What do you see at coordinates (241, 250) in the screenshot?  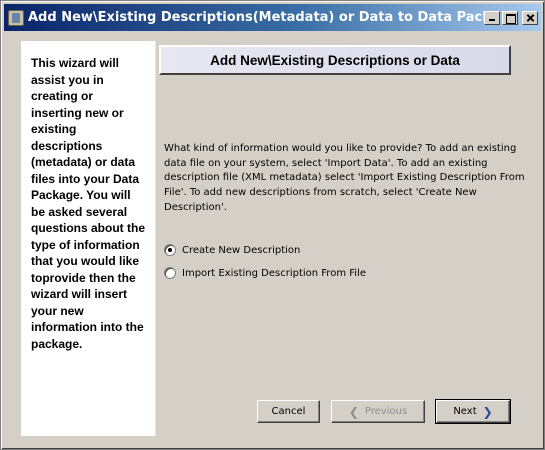 I see `option-label: Create New Description` at bounding box center [241, 250].